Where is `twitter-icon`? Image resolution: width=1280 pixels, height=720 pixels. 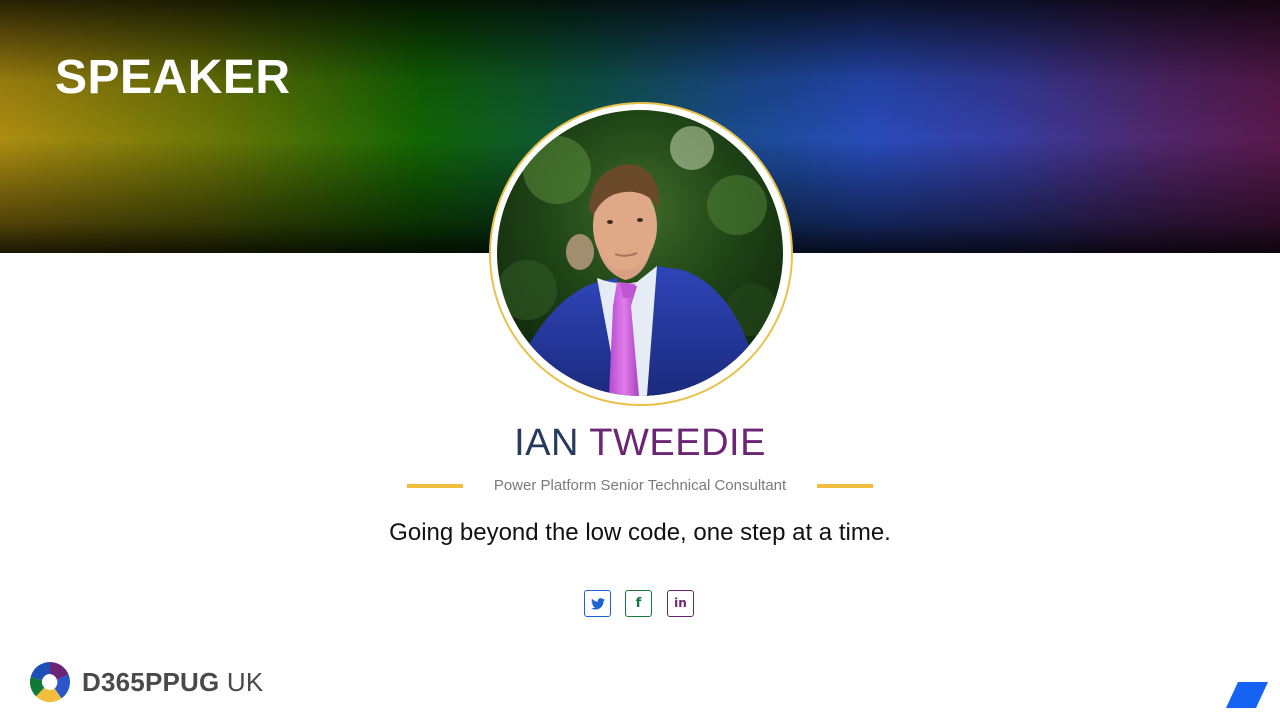 twitter-icon is located at coordinates (597, 603).